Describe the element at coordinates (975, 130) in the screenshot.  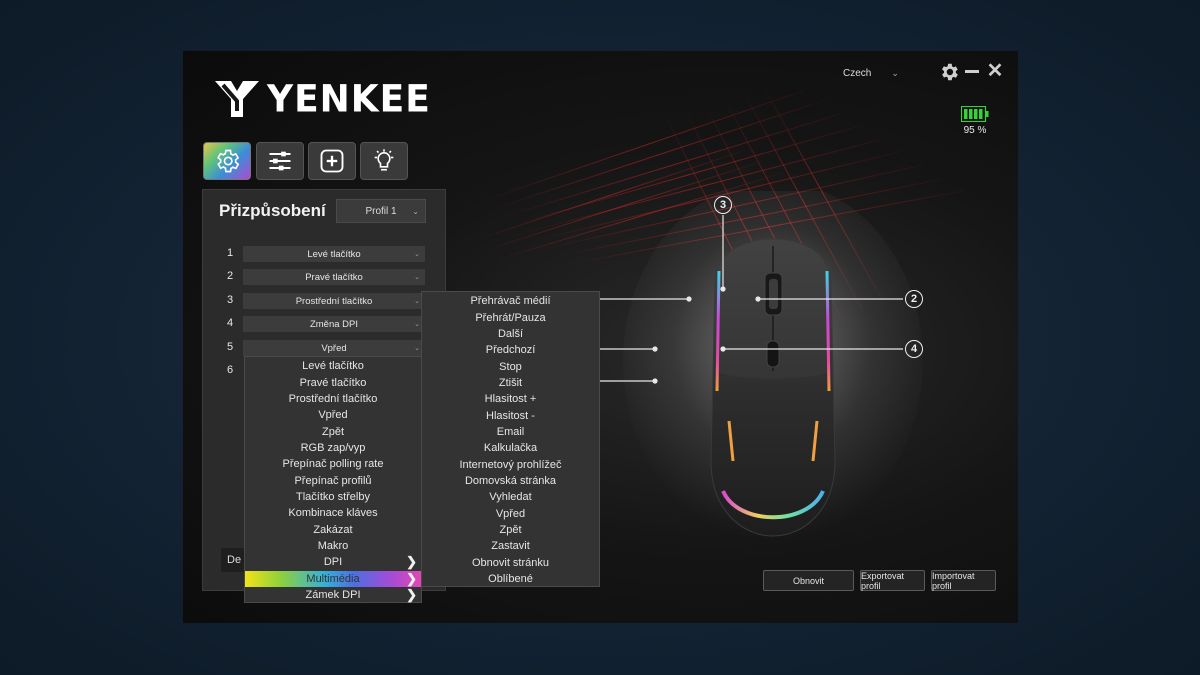
I see `battery-percent: 95 %` at that location.